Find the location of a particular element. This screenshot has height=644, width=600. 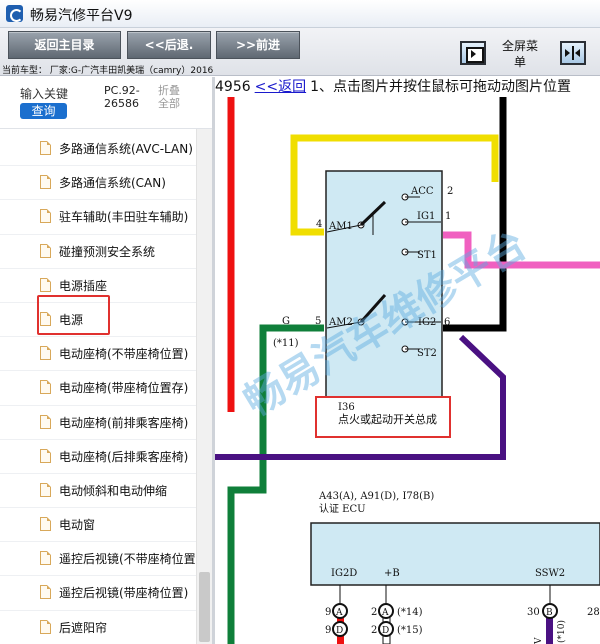

pin-number-2a: 2 is located at coordinates (374, 612).